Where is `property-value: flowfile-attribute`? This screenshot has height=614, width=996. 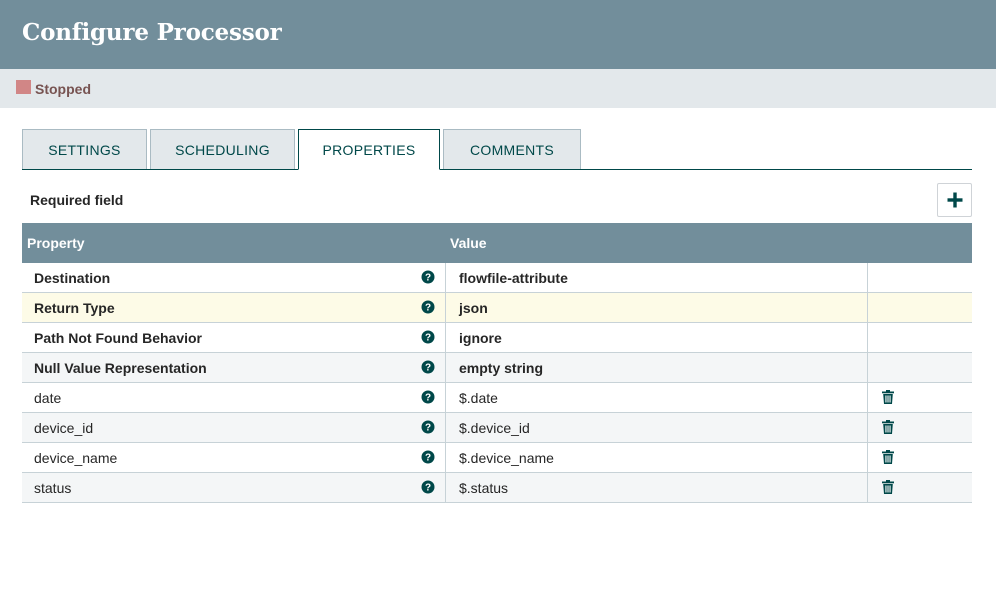 property-value: flowfile-attribute is located at coordinates (513, 278).